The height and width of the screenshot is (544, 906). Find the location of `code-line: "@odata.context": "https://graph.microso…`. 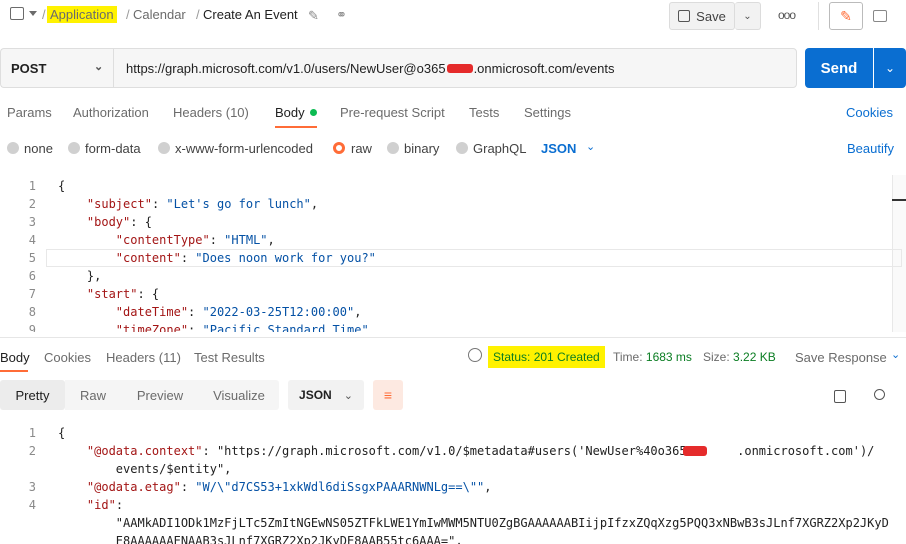

code-line: "@odata.context": "https://graph.microso… is located at coordinates (480, 451).